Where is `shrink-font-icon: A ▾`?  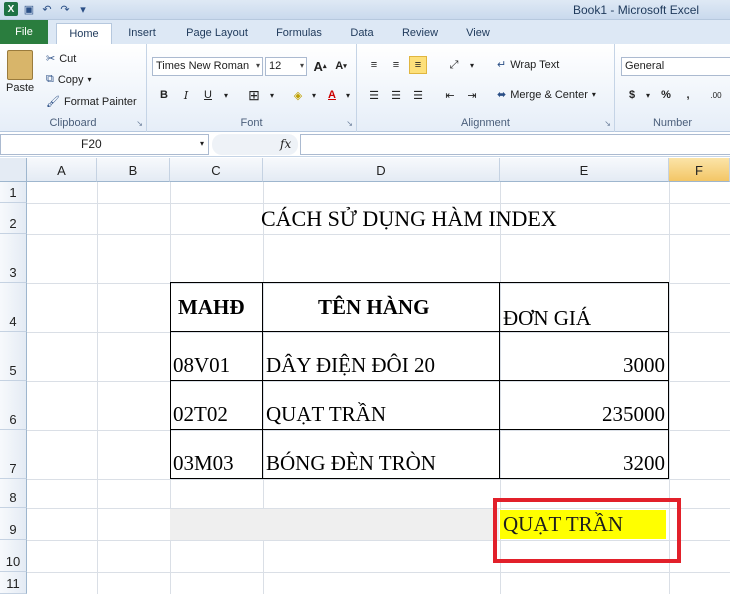 shrink-font-icon: A ▾ is located at coordinates (341, 66).